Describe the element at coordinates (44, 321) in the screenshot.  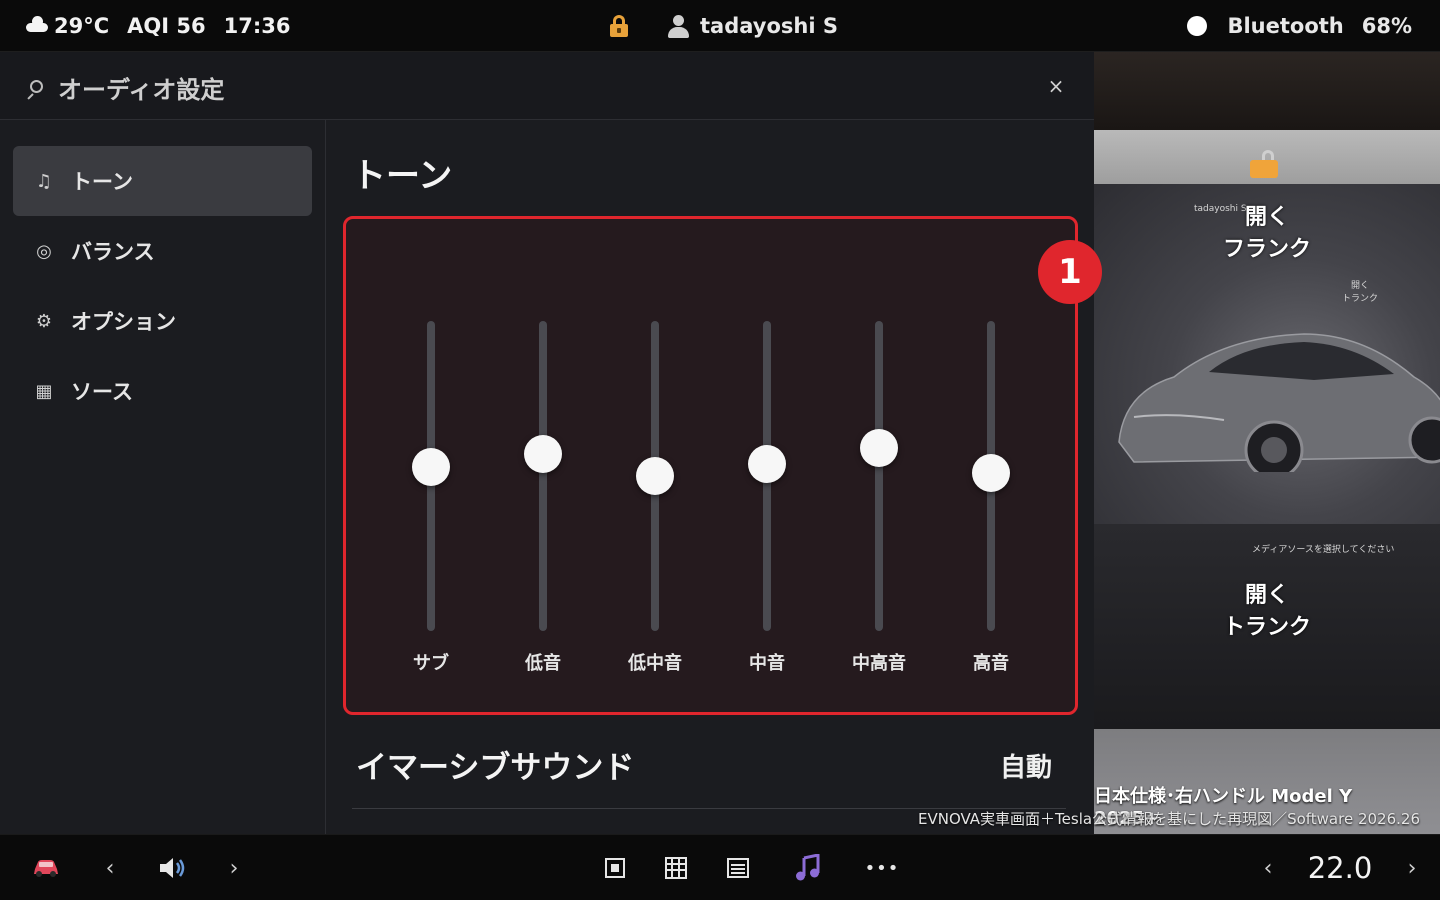
I see `gear-icon: ⚙` at that location.